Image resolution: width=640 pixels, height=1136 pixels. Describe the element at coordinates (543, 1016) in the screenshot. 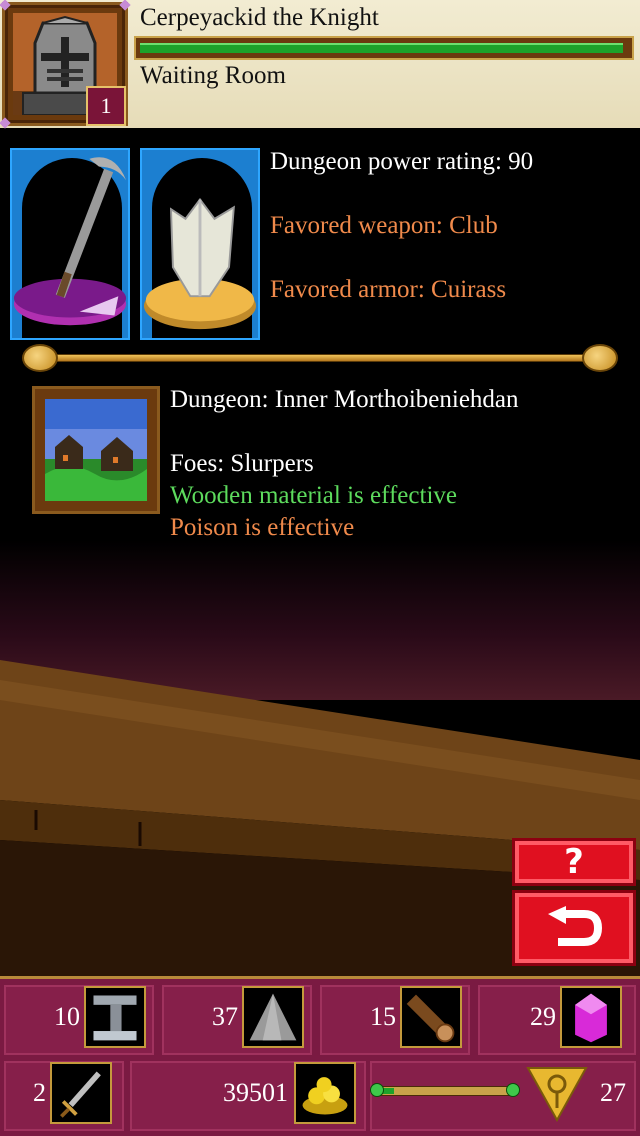

I see `crystal-count: 29` at that location.